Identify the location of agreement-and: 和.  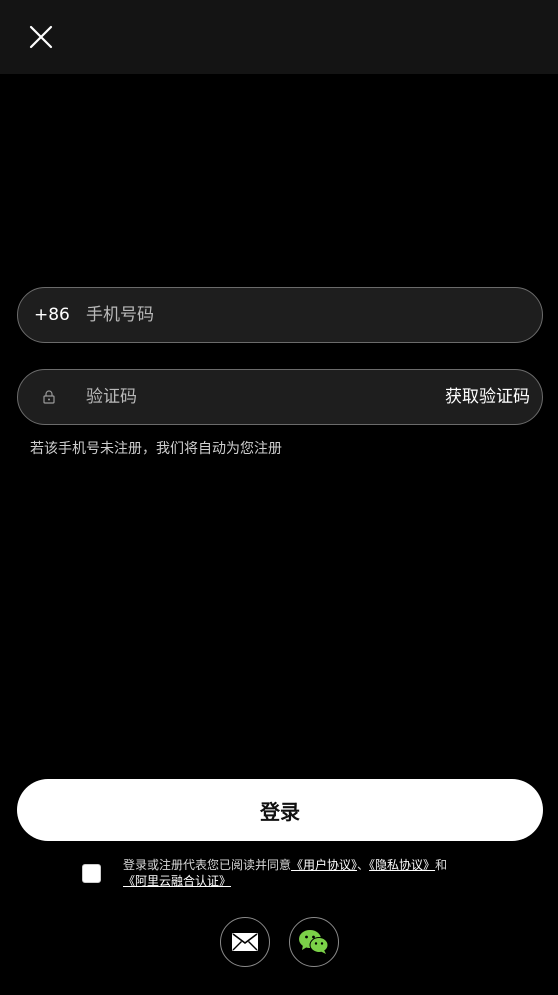
(441, 865).